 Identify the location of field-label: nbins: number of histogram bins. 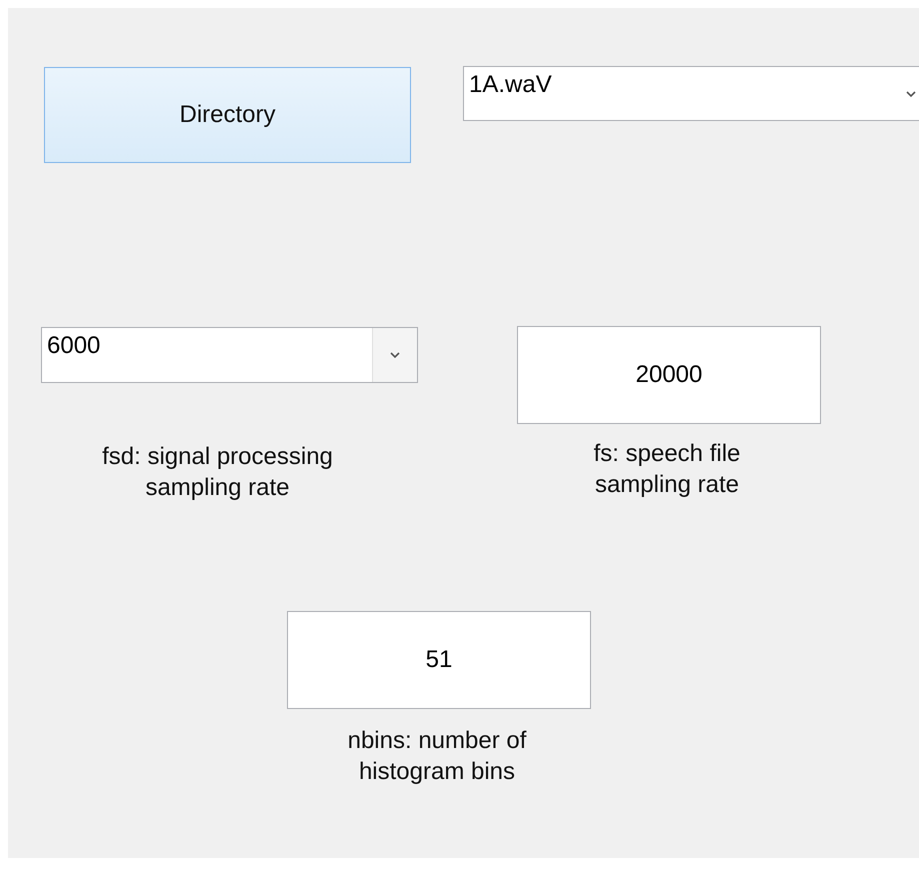
(437, 756).